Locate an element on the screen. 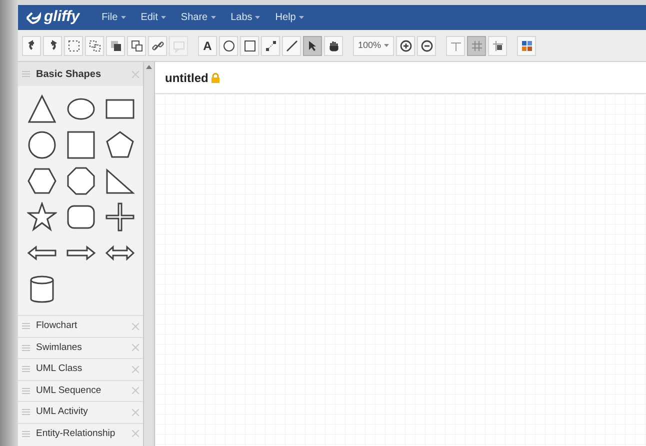  panel-header: Basic Shapes is located at coordinates (80, 74).